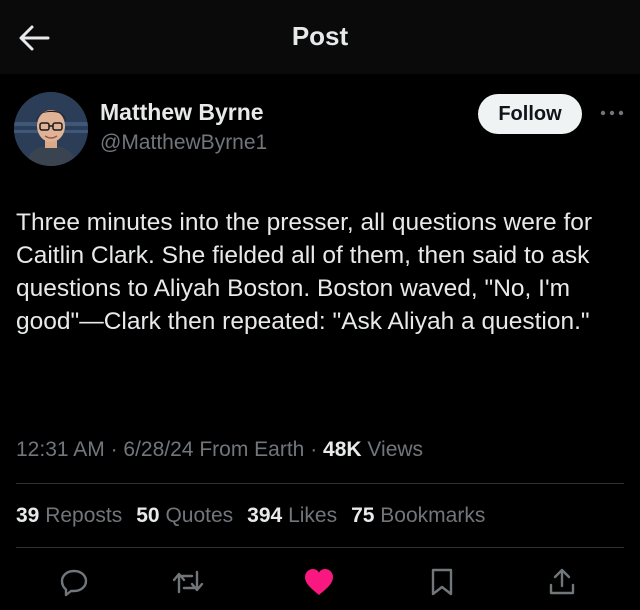 This screenshot has height=610, width=640. I want to click on avatar, so click(51, 129).